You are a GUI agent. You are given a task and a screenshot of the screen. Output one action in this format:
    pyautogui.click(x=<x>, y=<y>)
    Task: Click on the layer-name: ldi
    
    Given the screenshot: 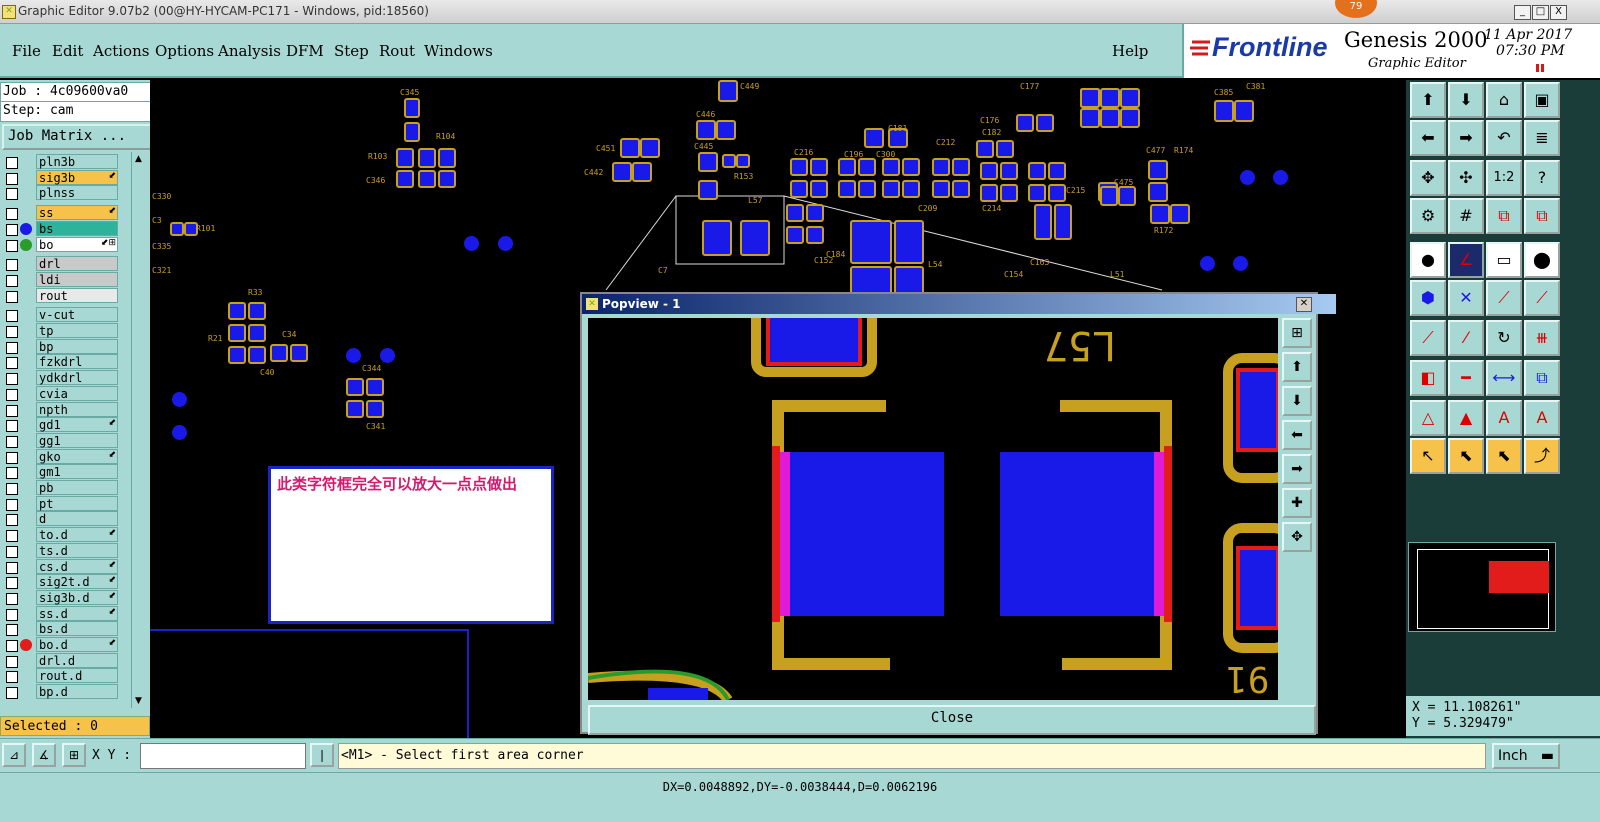 What is the action you would take?
    pyautogui.click(x=77, y=279)
    